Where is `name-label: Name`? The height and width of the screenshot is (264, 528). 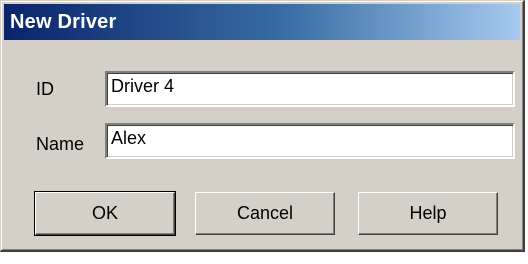 name-label: Name is located at coordinates (60, 144).